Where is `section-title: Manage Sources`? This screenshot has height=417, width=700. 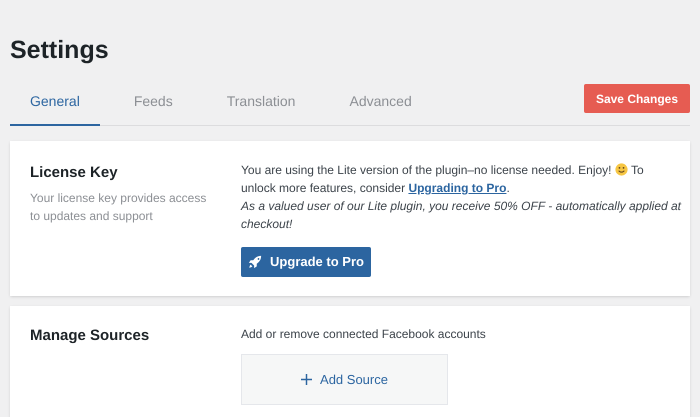 section-title: Manage Sources is located at coordinates (90, 336).